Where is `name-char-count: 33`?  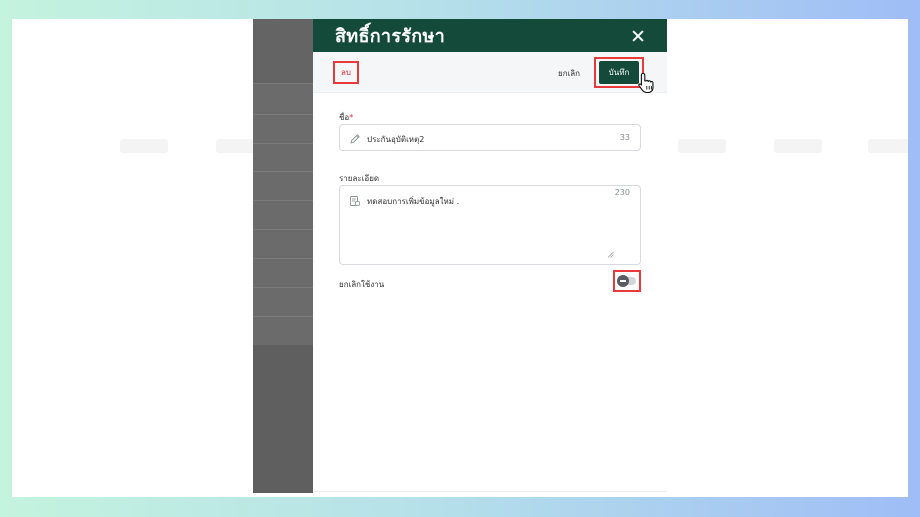 name-char-count: 33 is located at coordinates (624, 137).